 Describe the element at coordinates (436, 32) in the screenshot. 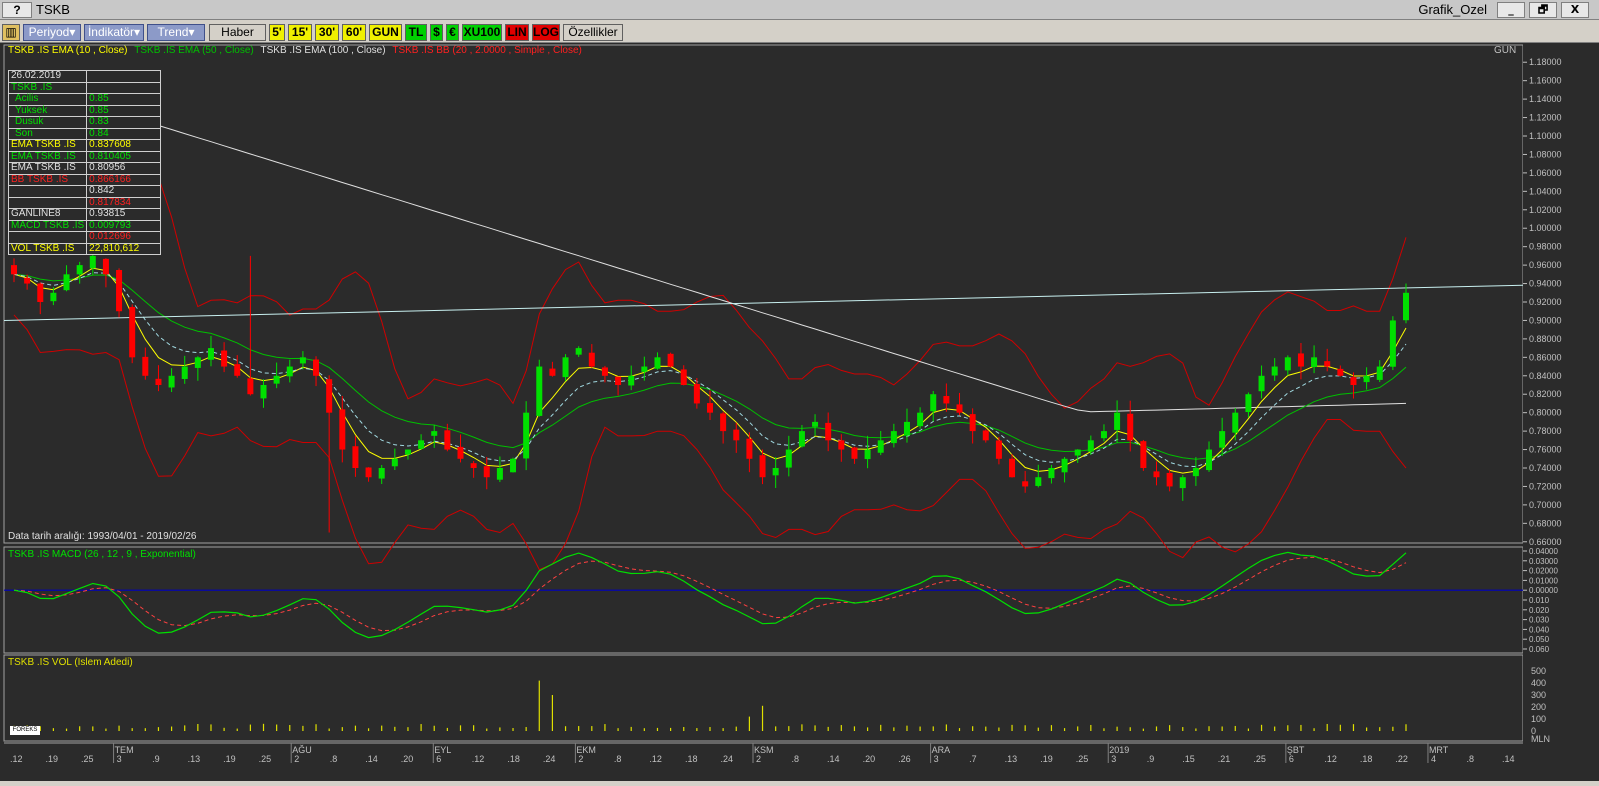

I see `currency-usd-button: $` at that location.